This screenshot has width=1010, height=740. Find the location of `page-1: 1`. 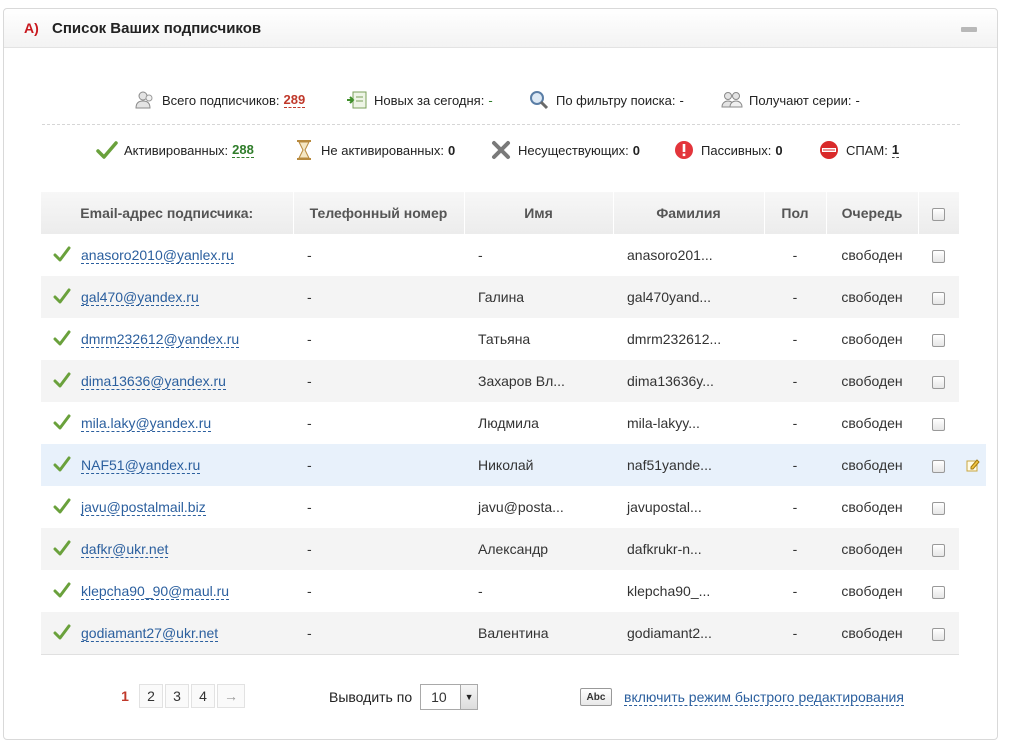

page-1: 1 is located at coordinates (125, 696).